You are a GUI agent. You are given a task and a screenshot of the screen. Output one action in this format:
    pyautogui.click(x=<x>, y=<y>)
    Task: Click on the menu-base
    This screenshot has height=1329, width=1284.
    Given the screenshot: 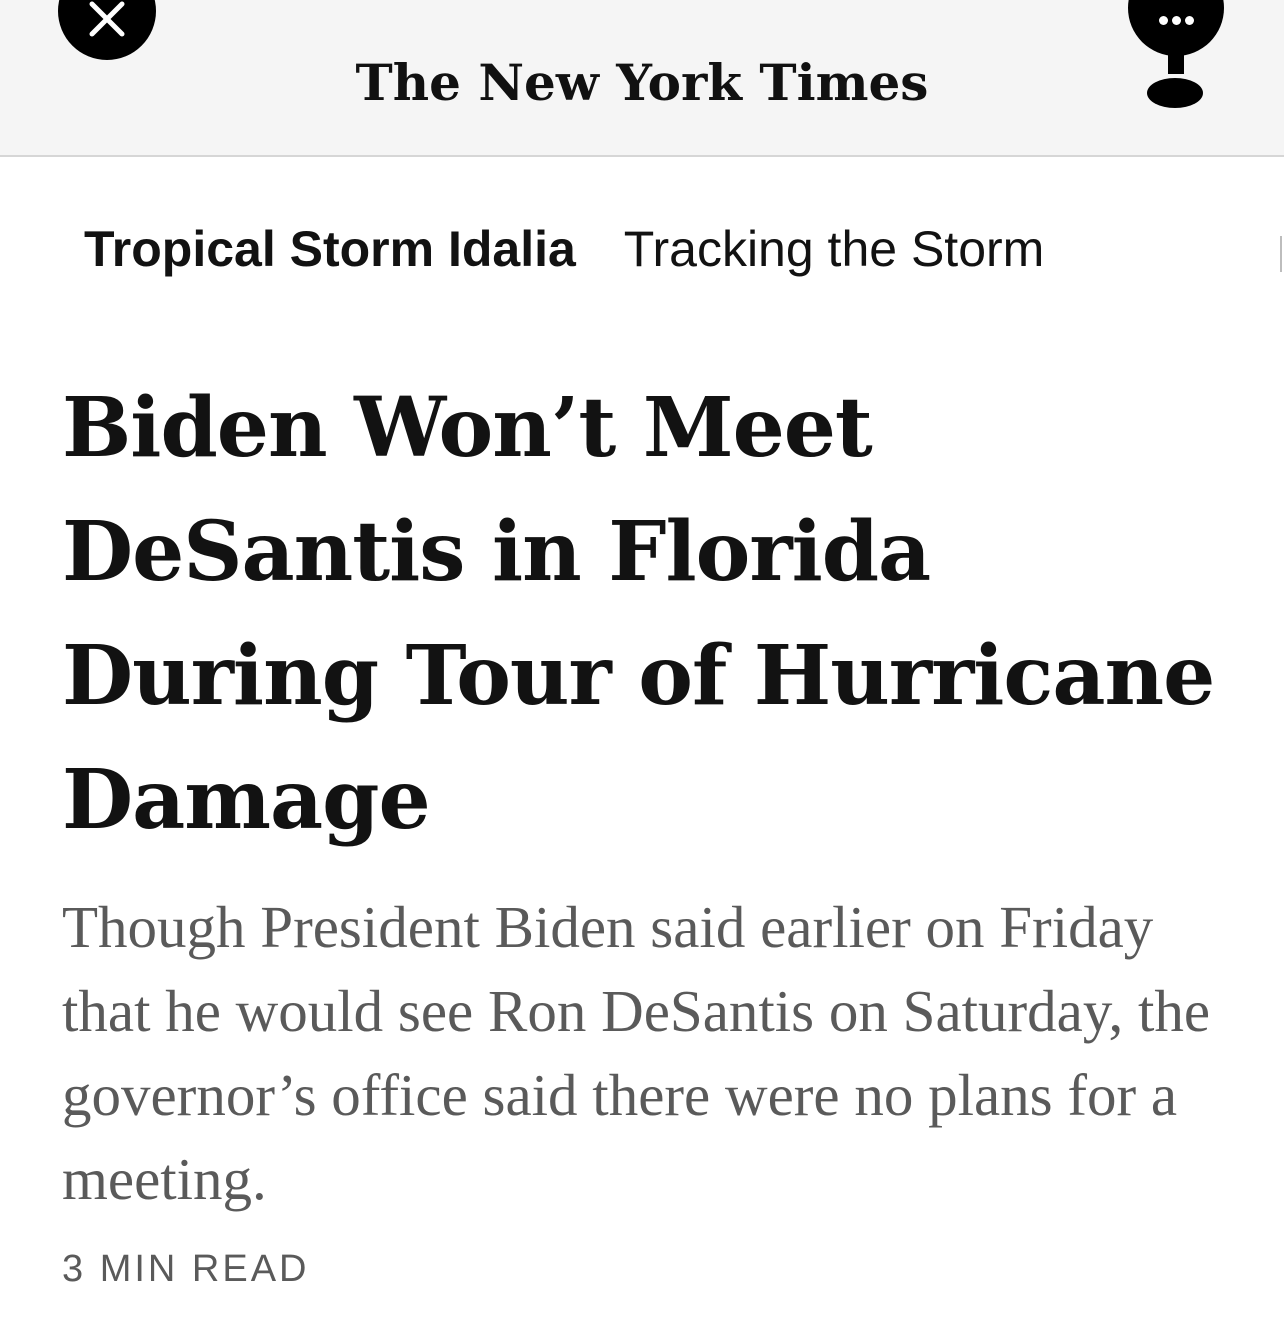 What is the action you would take?
    pyautogui.click(x=1175, y=93)
    